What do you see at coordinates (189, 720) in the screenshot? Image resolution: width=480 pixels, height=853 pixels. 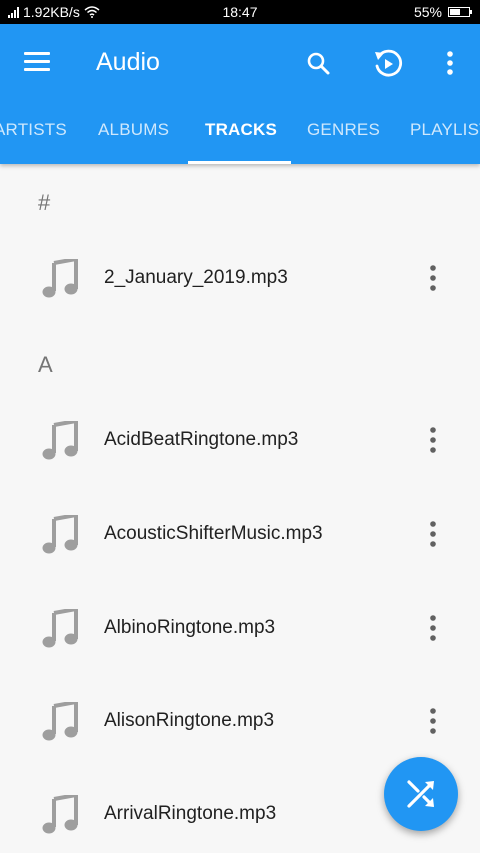 I see `track-name: AlisonRingtone.mp3` at bounding box center [189, 720].